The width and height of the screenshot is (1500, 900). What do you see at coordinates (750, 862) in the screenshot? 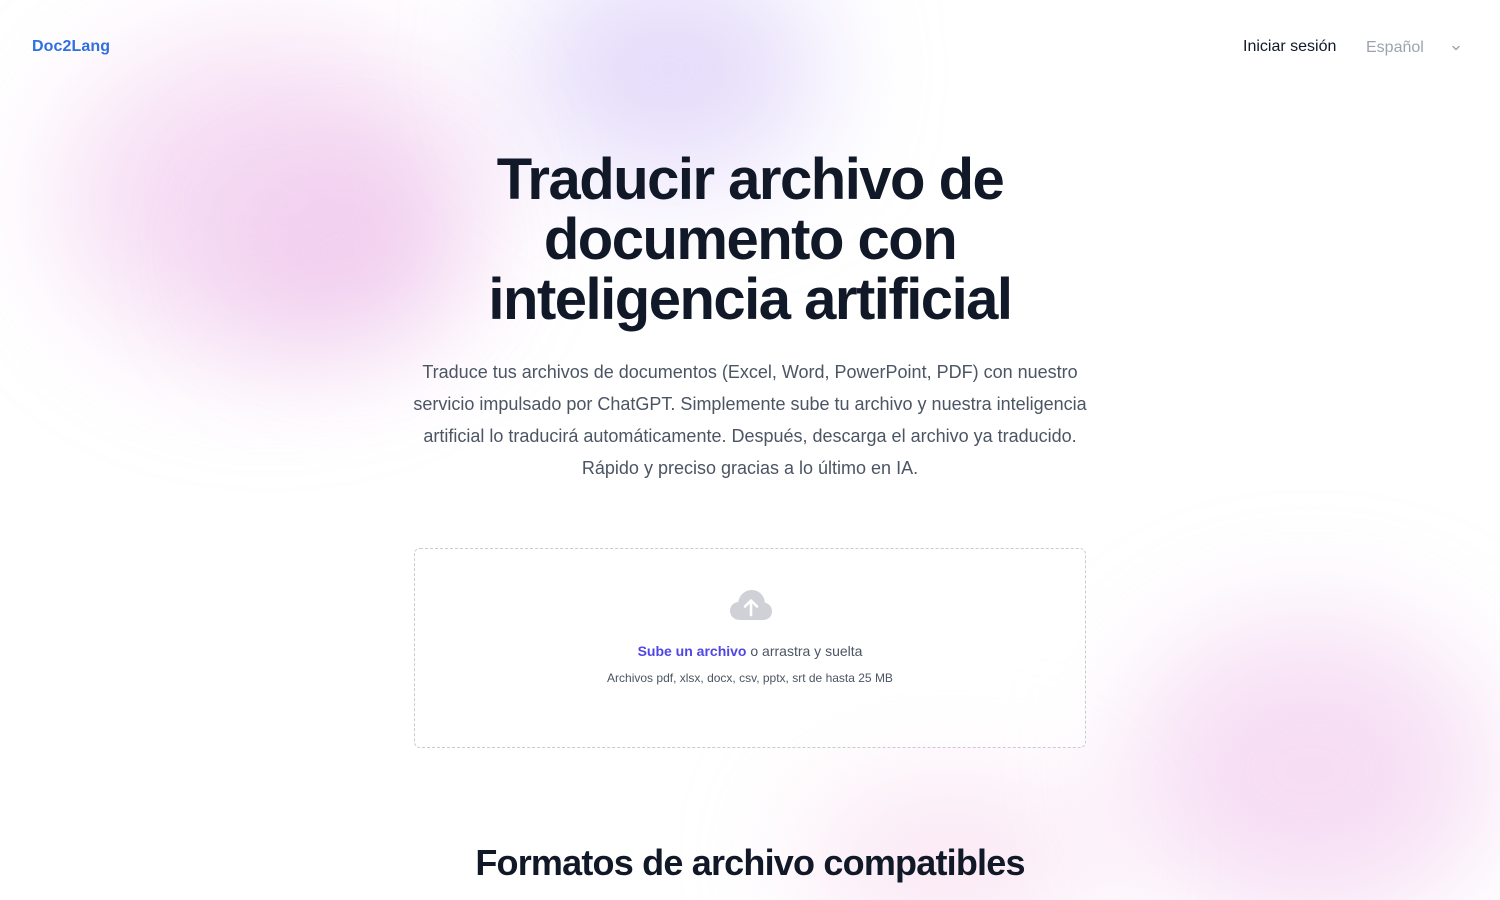
I see `supported-formats-heading: Formatos de archivo compatibles` at bounding box center [750, 862].